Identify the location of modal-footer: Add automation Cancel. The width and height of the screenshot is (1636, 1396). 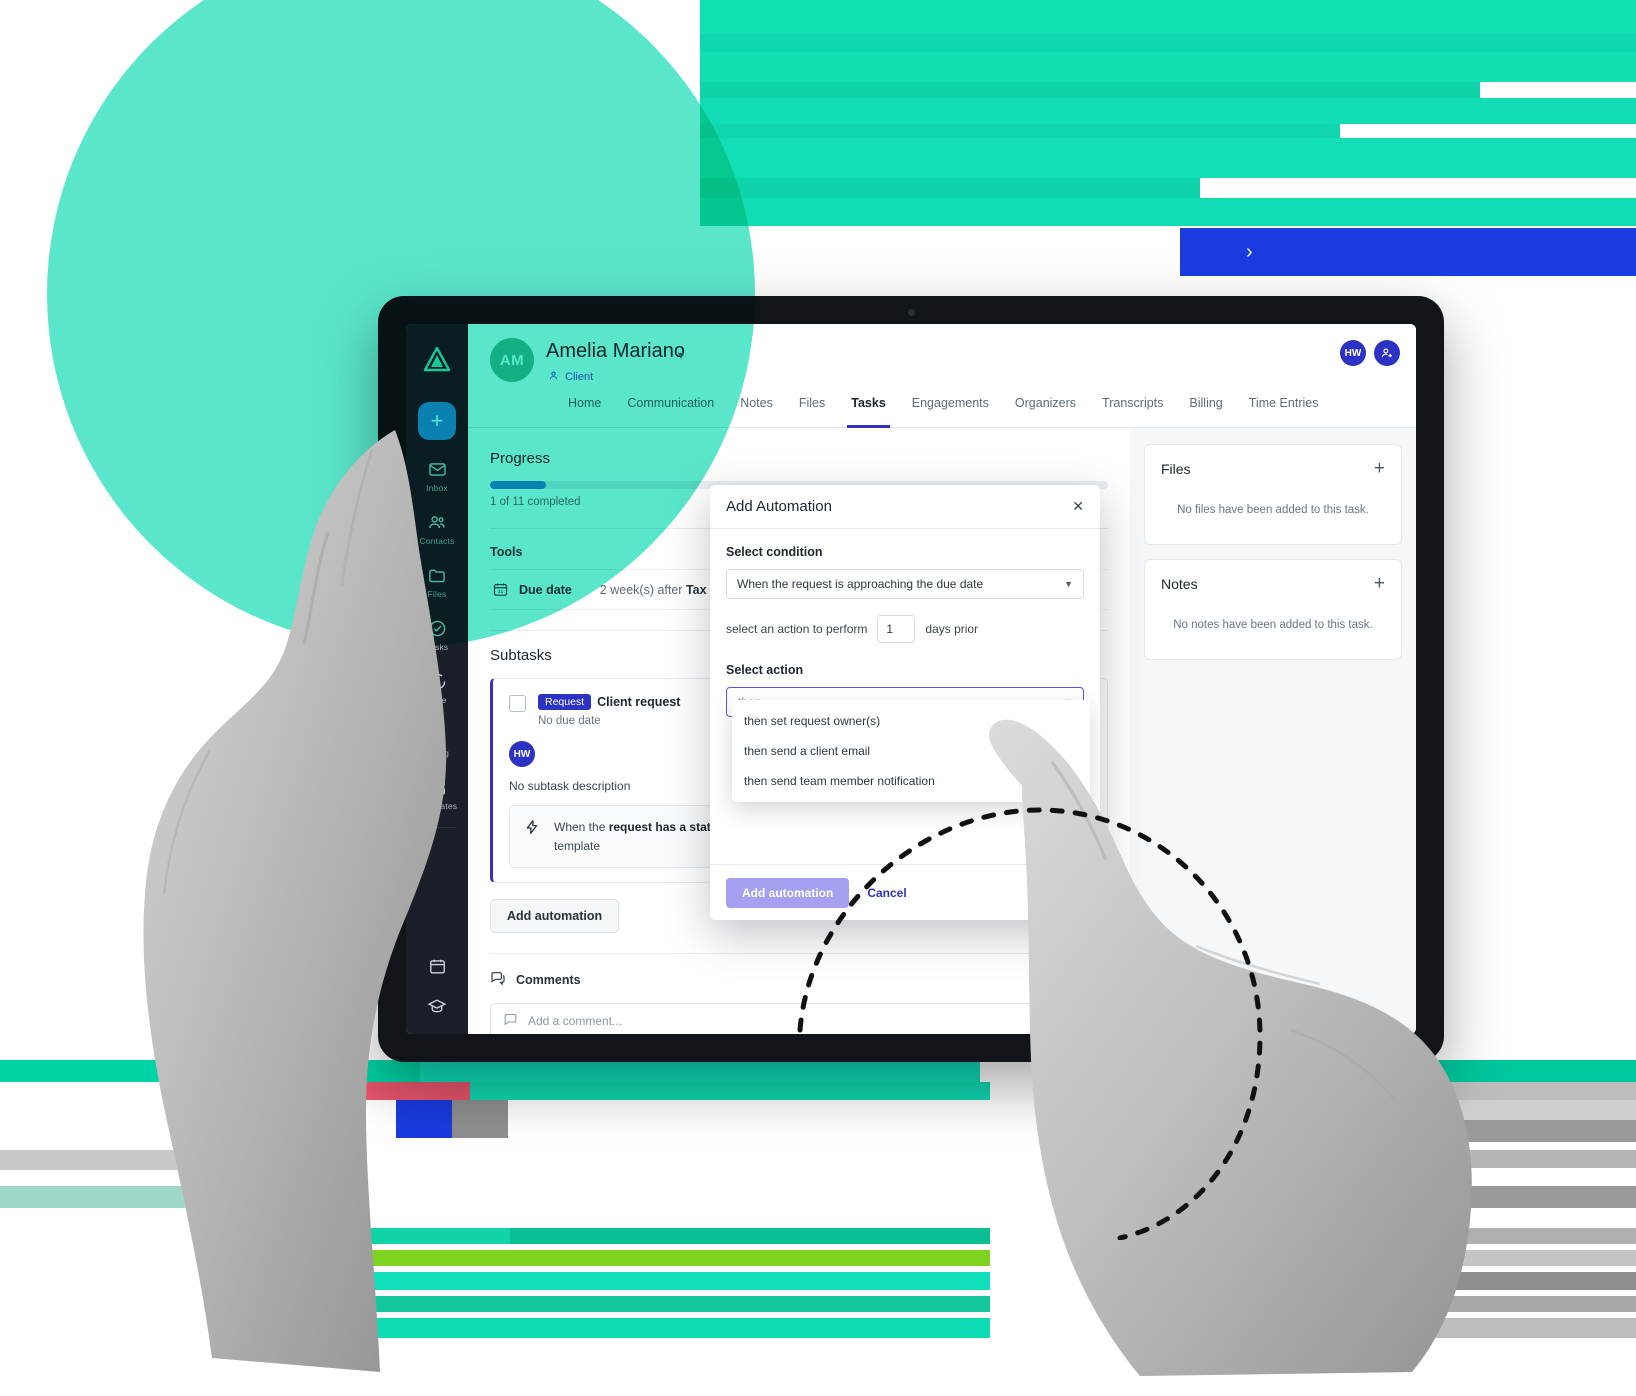
(905, 892).